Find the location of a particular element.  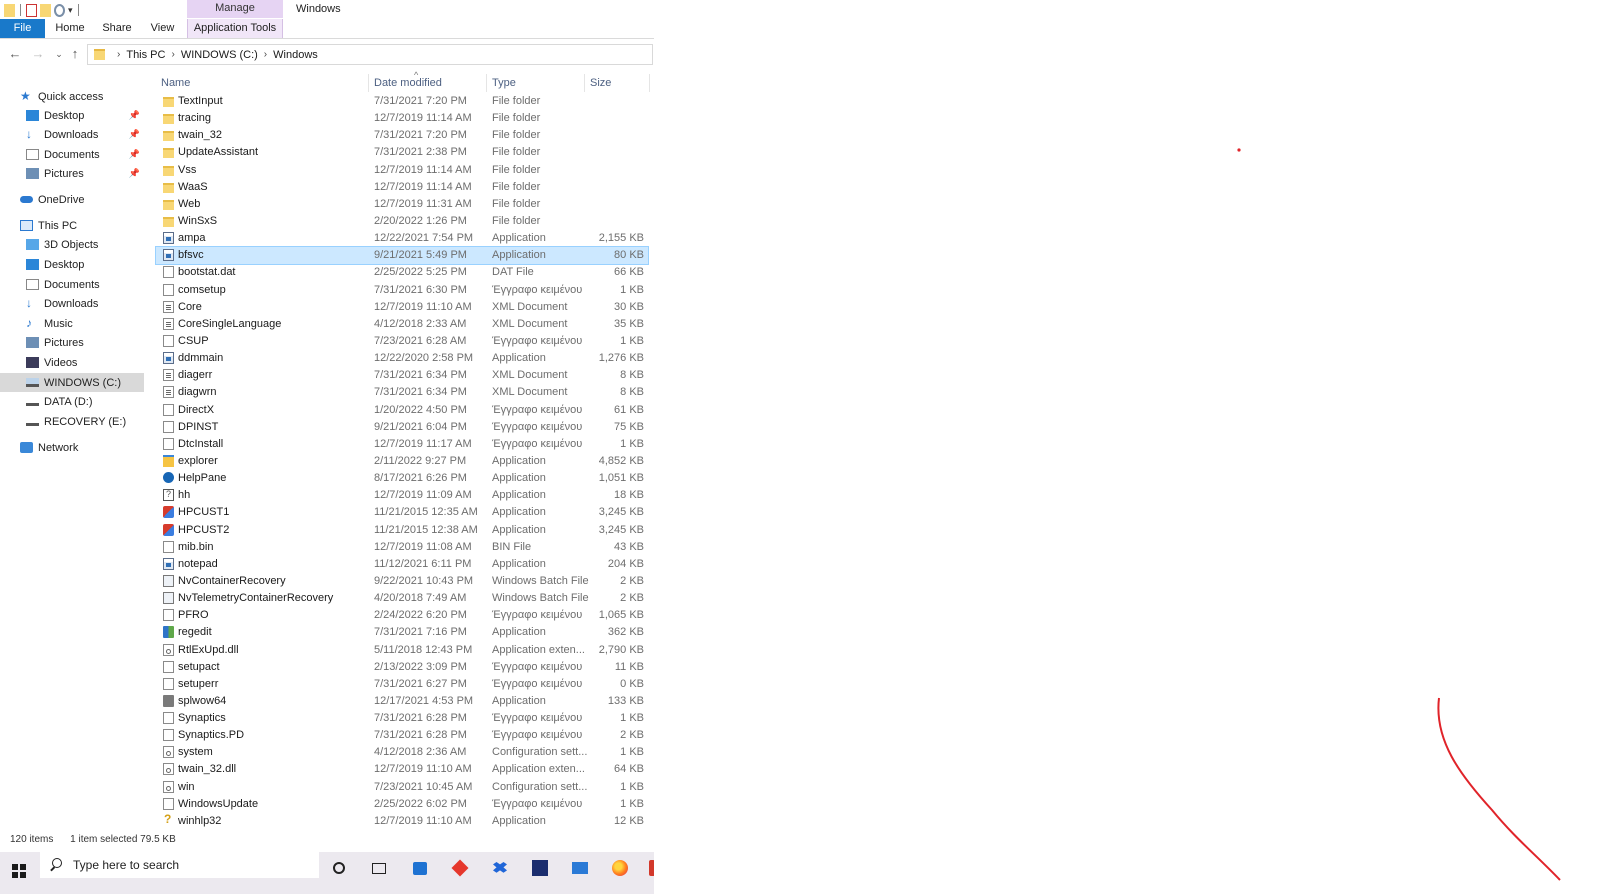

file-row: diagerr 7/31/2021 6:34 PM XML Document 8 KB is located at coordinates (402, 375).